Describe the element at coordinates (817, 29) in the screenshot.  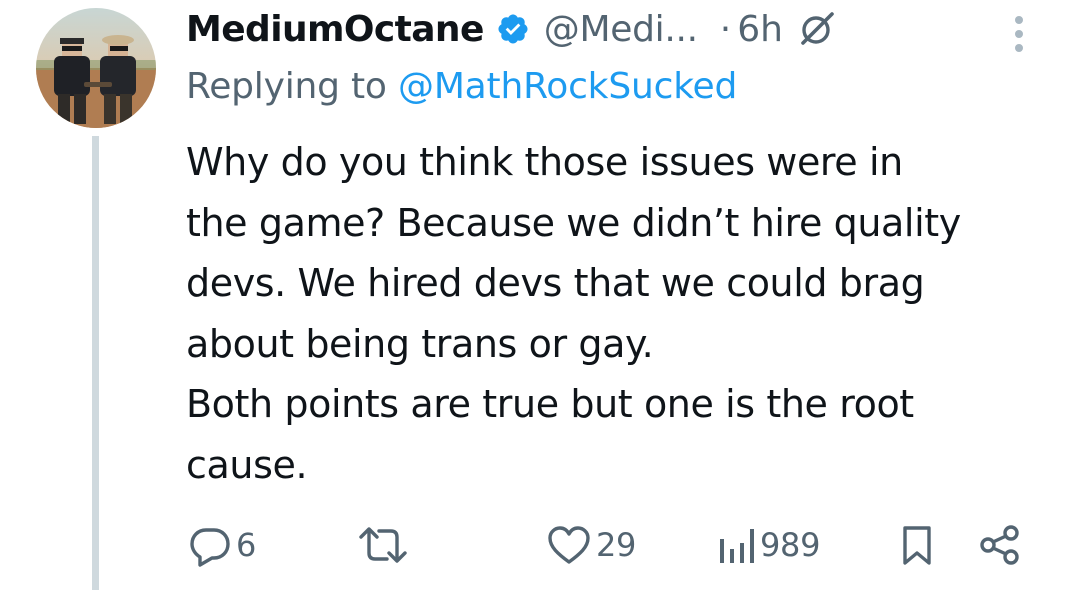
I see `grok-icon` at that location.